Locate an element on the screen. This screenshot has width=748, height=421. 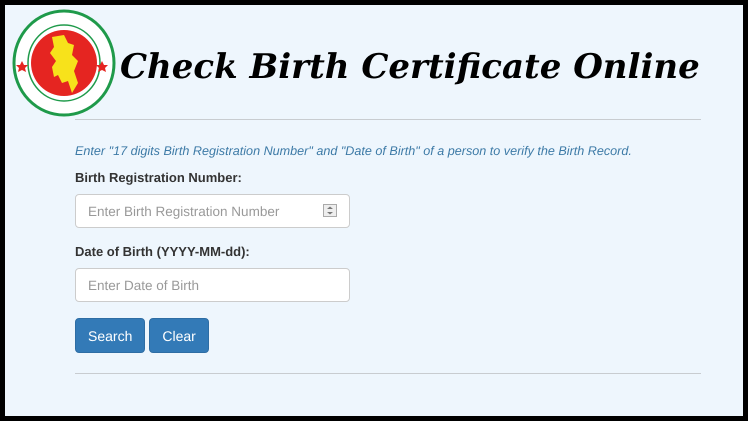
page-title: Check Birth Certificate Online is located at coordinates (410, 67).